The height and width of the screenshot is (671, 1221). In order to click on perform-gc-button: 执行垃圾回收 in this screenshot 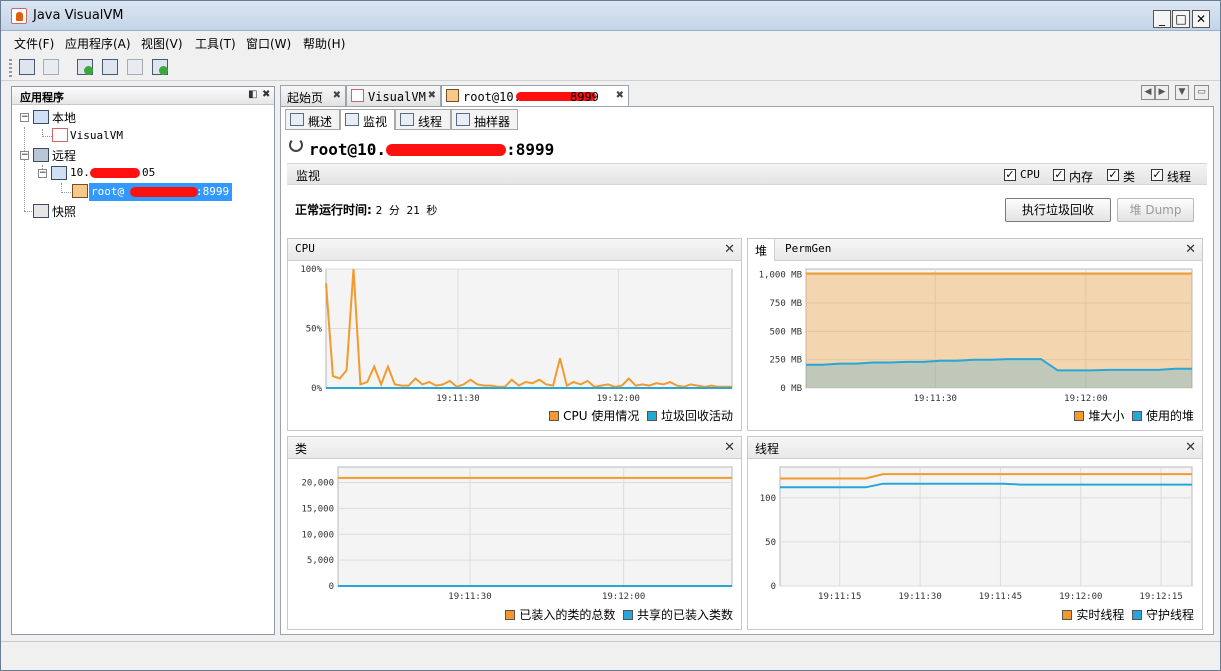, I will do `click(1058, 210)`.